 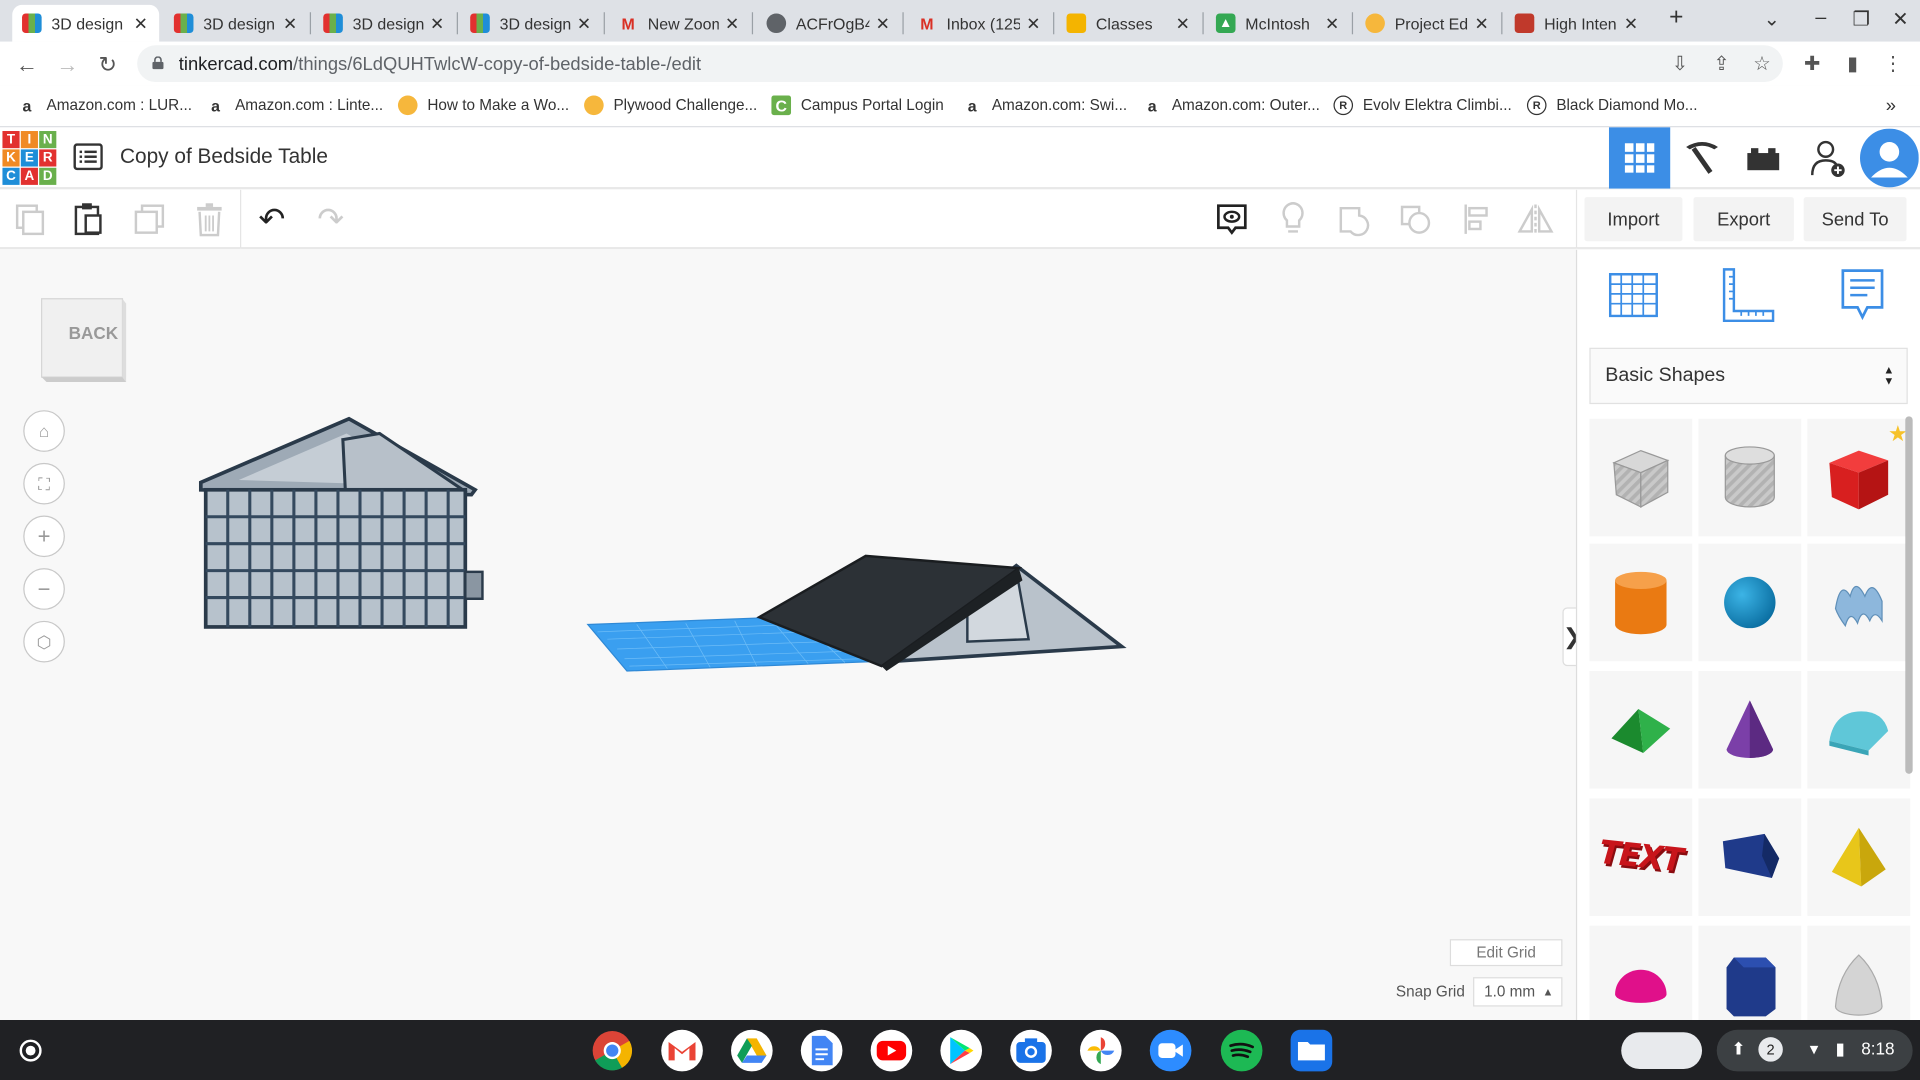 I want to click on mirror-button, so click(x=1535, y=219).